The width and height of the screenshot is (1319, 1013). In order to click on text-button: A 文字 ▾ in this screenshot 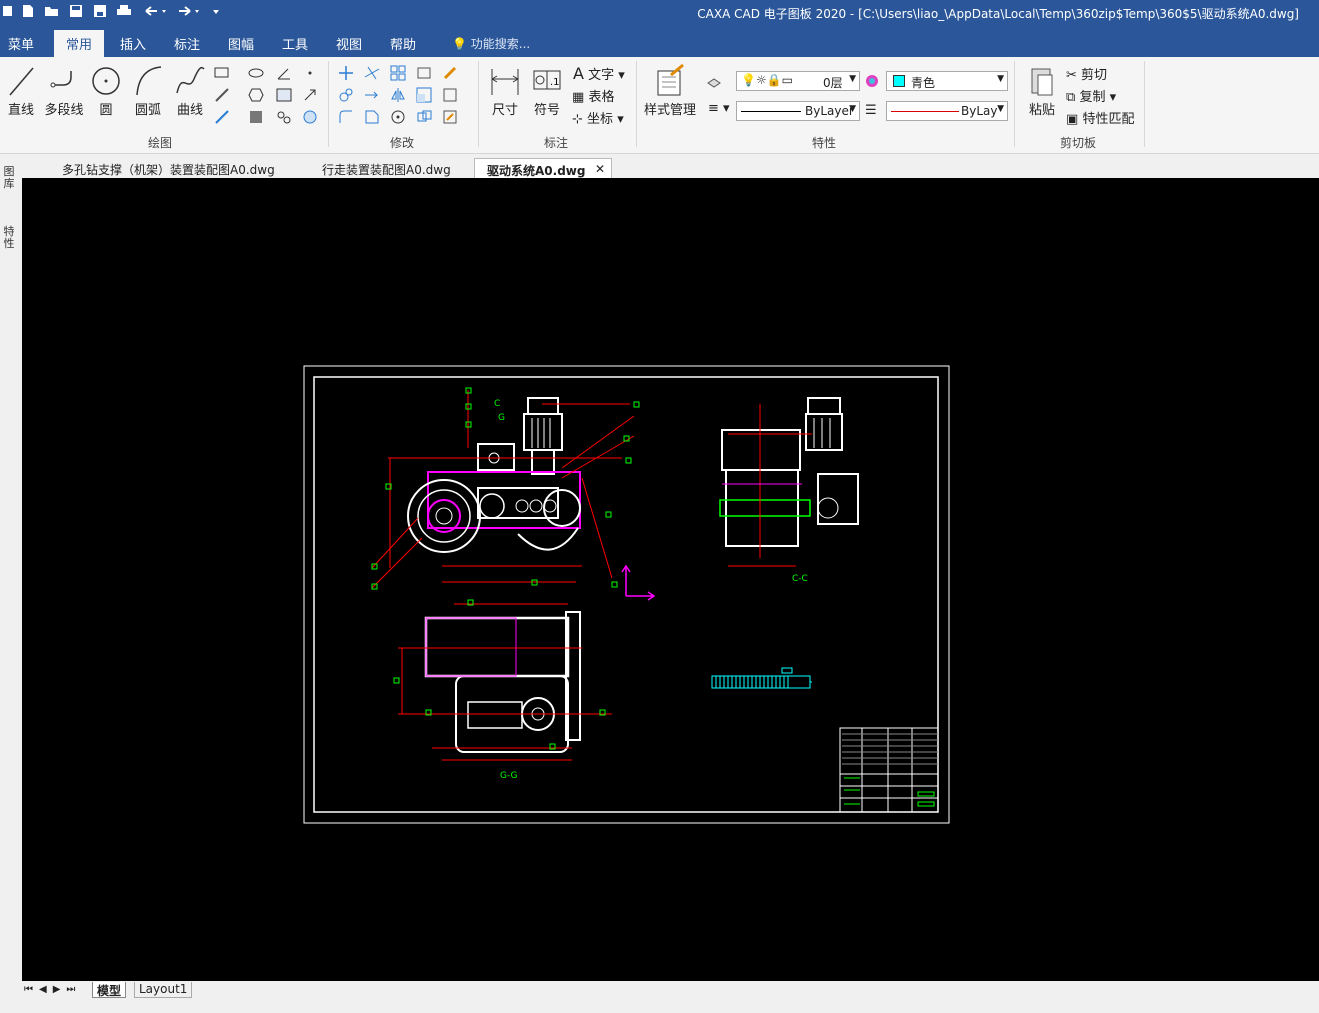, I will do `click(599, 73)`.